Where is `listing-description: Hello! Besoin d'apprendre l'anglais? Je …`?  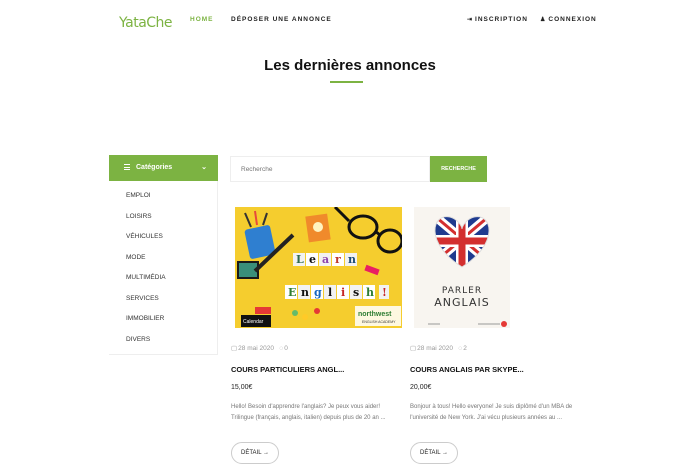
listing-description: Hello! Besoin d'apprendre l'anglais? Je … is located at coordinates (308, 412).